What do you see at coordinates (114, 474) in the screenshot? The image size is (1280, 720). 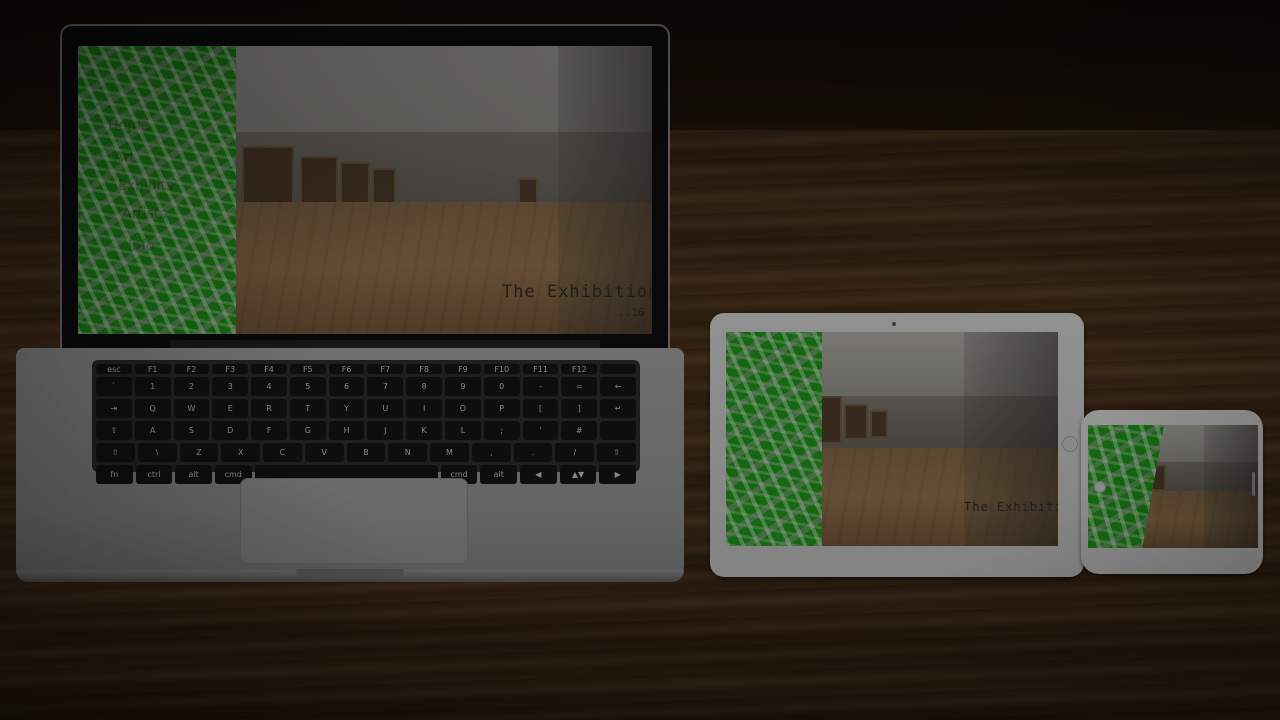 I see `keyboard-key: fn` at bounding box center [114, 474].